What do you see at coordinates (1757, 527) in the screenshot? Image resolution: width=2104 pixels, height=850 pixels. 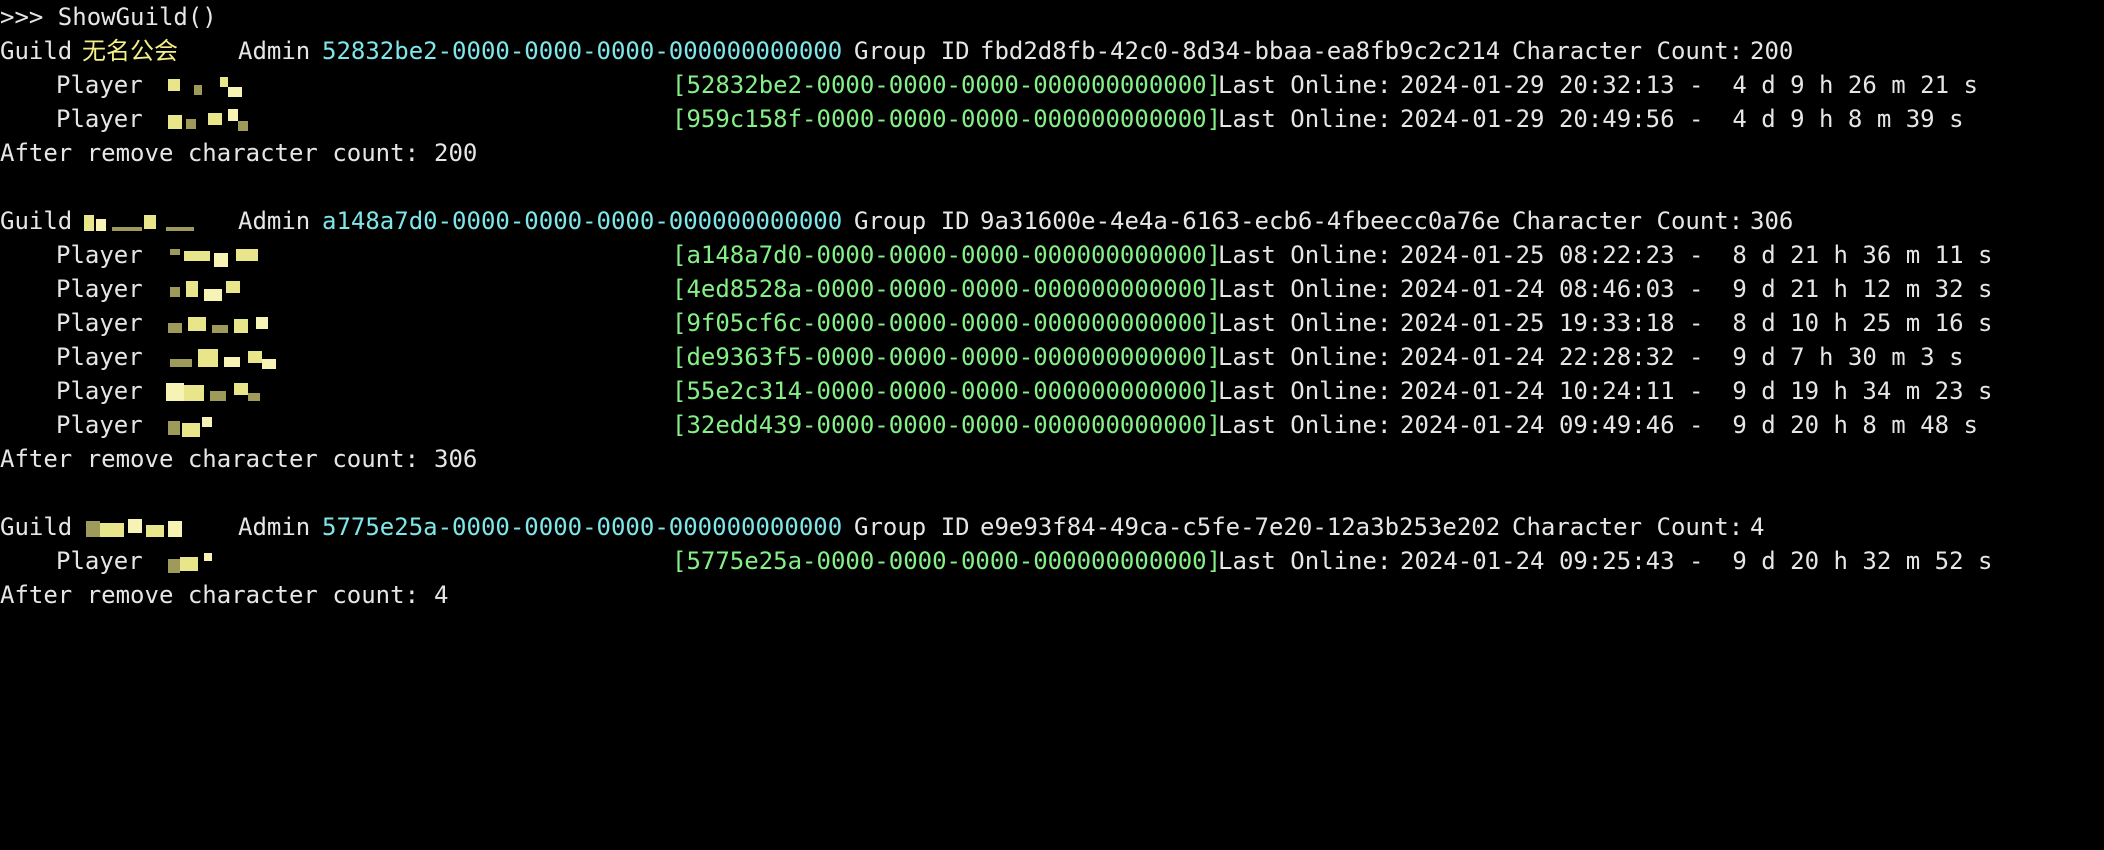 I see `character-count-value: 4` at bounding box center [1757, 527].